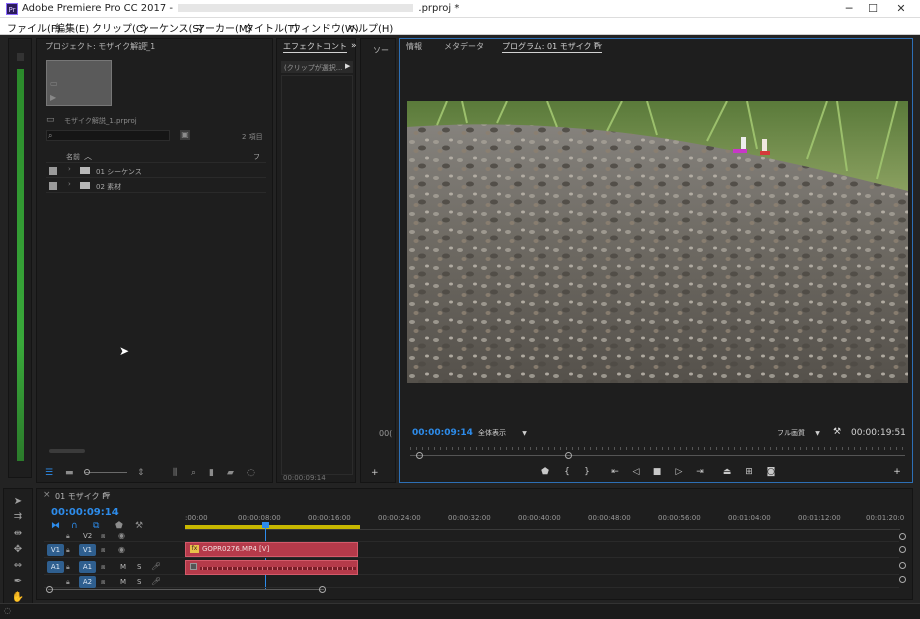 The image size is (920, 619). Describe the element at coordinates (87, 582) in the screenshot. I see `track-target-a2: A2` at that location.